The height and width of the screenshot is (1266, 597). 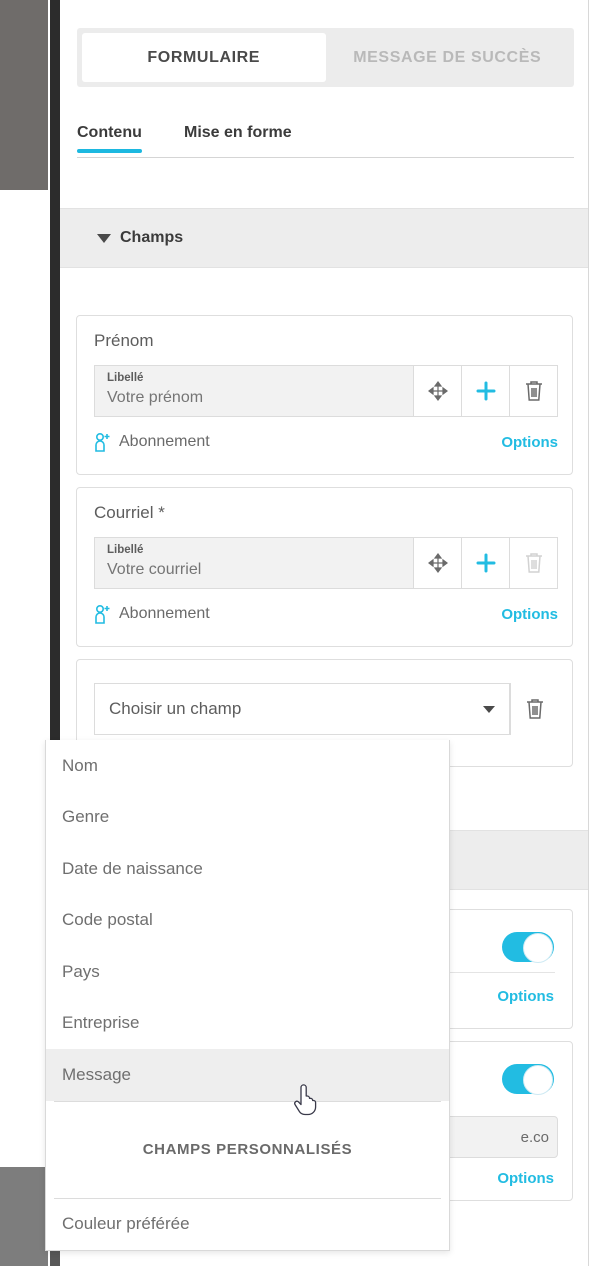 What do you see at coordinates (24, 95) in the screenshot?
I see `left-chrome-top-panel` at bounding box center [24, 95].